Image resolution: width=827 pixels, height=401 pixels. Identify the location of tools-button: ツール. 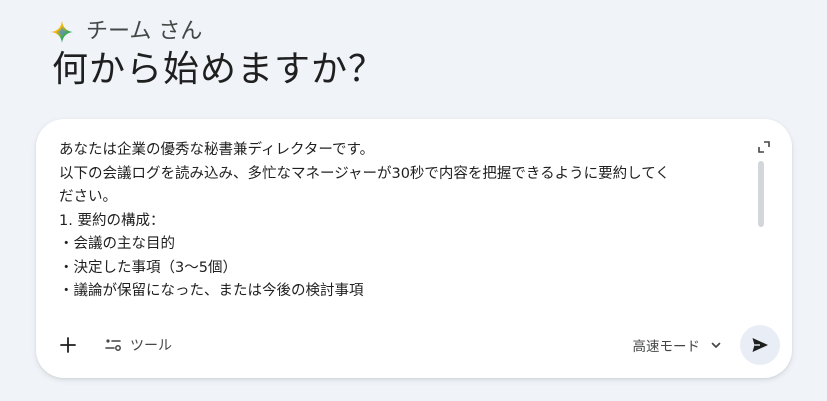
(138, 345).